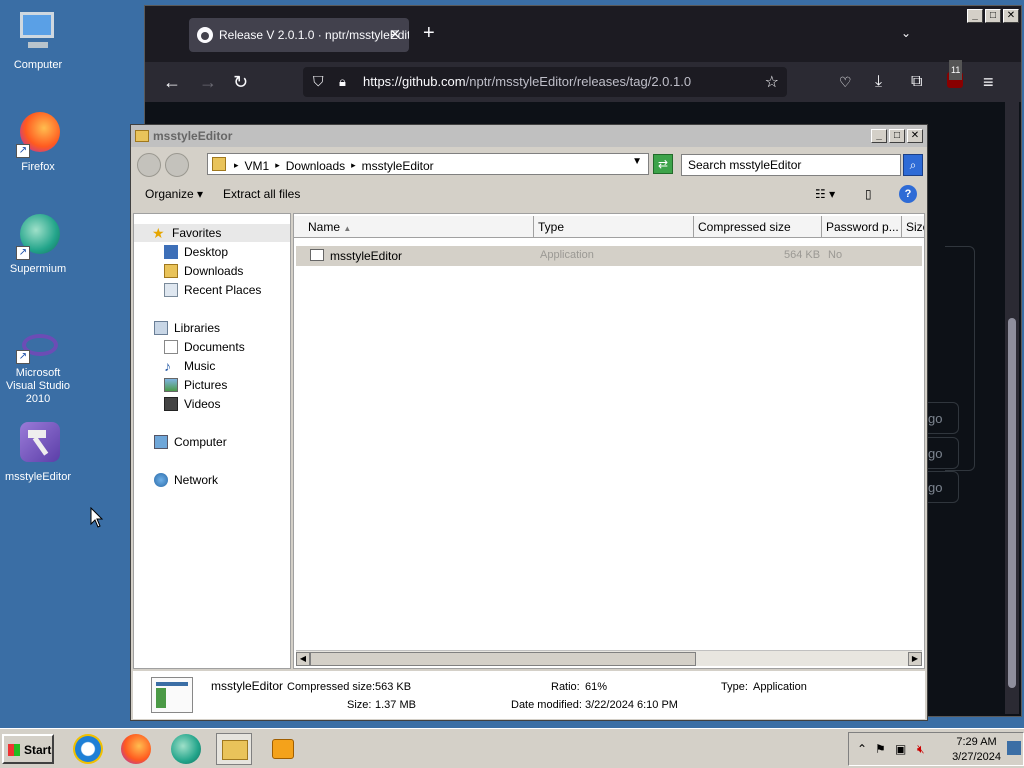 The image size is (1024, 768). I want to click on menu-icon: ≡, so click(988, 82).